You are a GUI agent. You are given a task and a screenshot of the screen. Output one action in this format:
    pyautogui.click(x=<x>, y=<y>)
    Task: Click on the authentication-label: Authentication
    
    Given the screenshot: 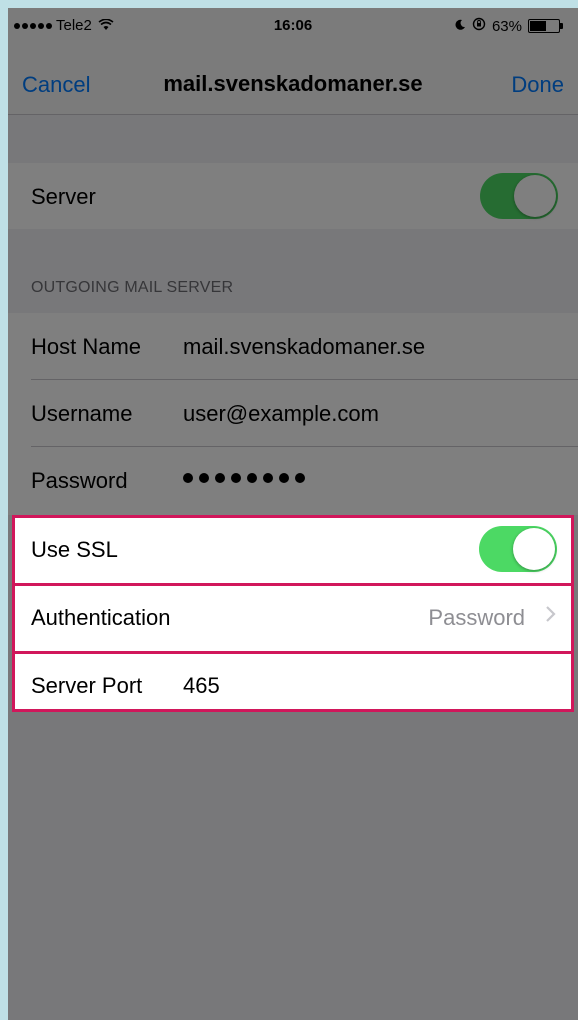 What is the action you would take?
    pyautogui.click(x=101, y=617)
    